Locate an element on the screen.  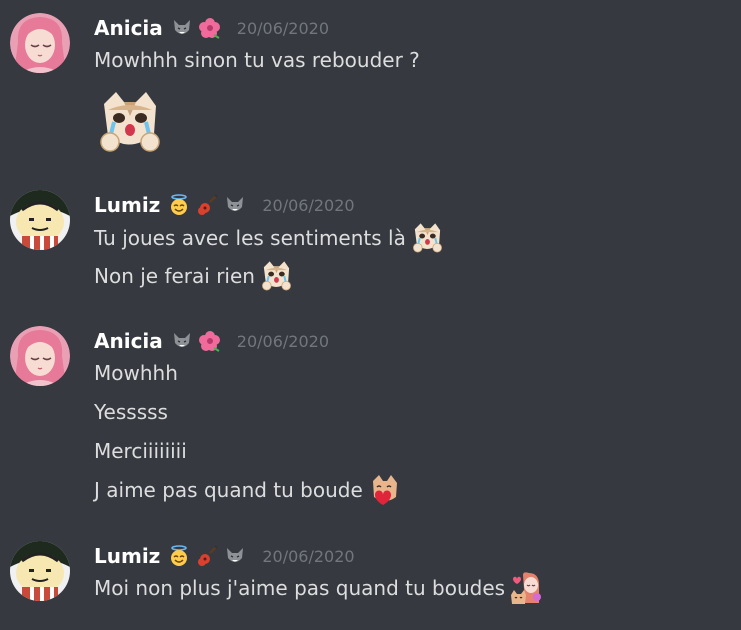
cat-with-heart-emote is located at coordinates (384, 490).